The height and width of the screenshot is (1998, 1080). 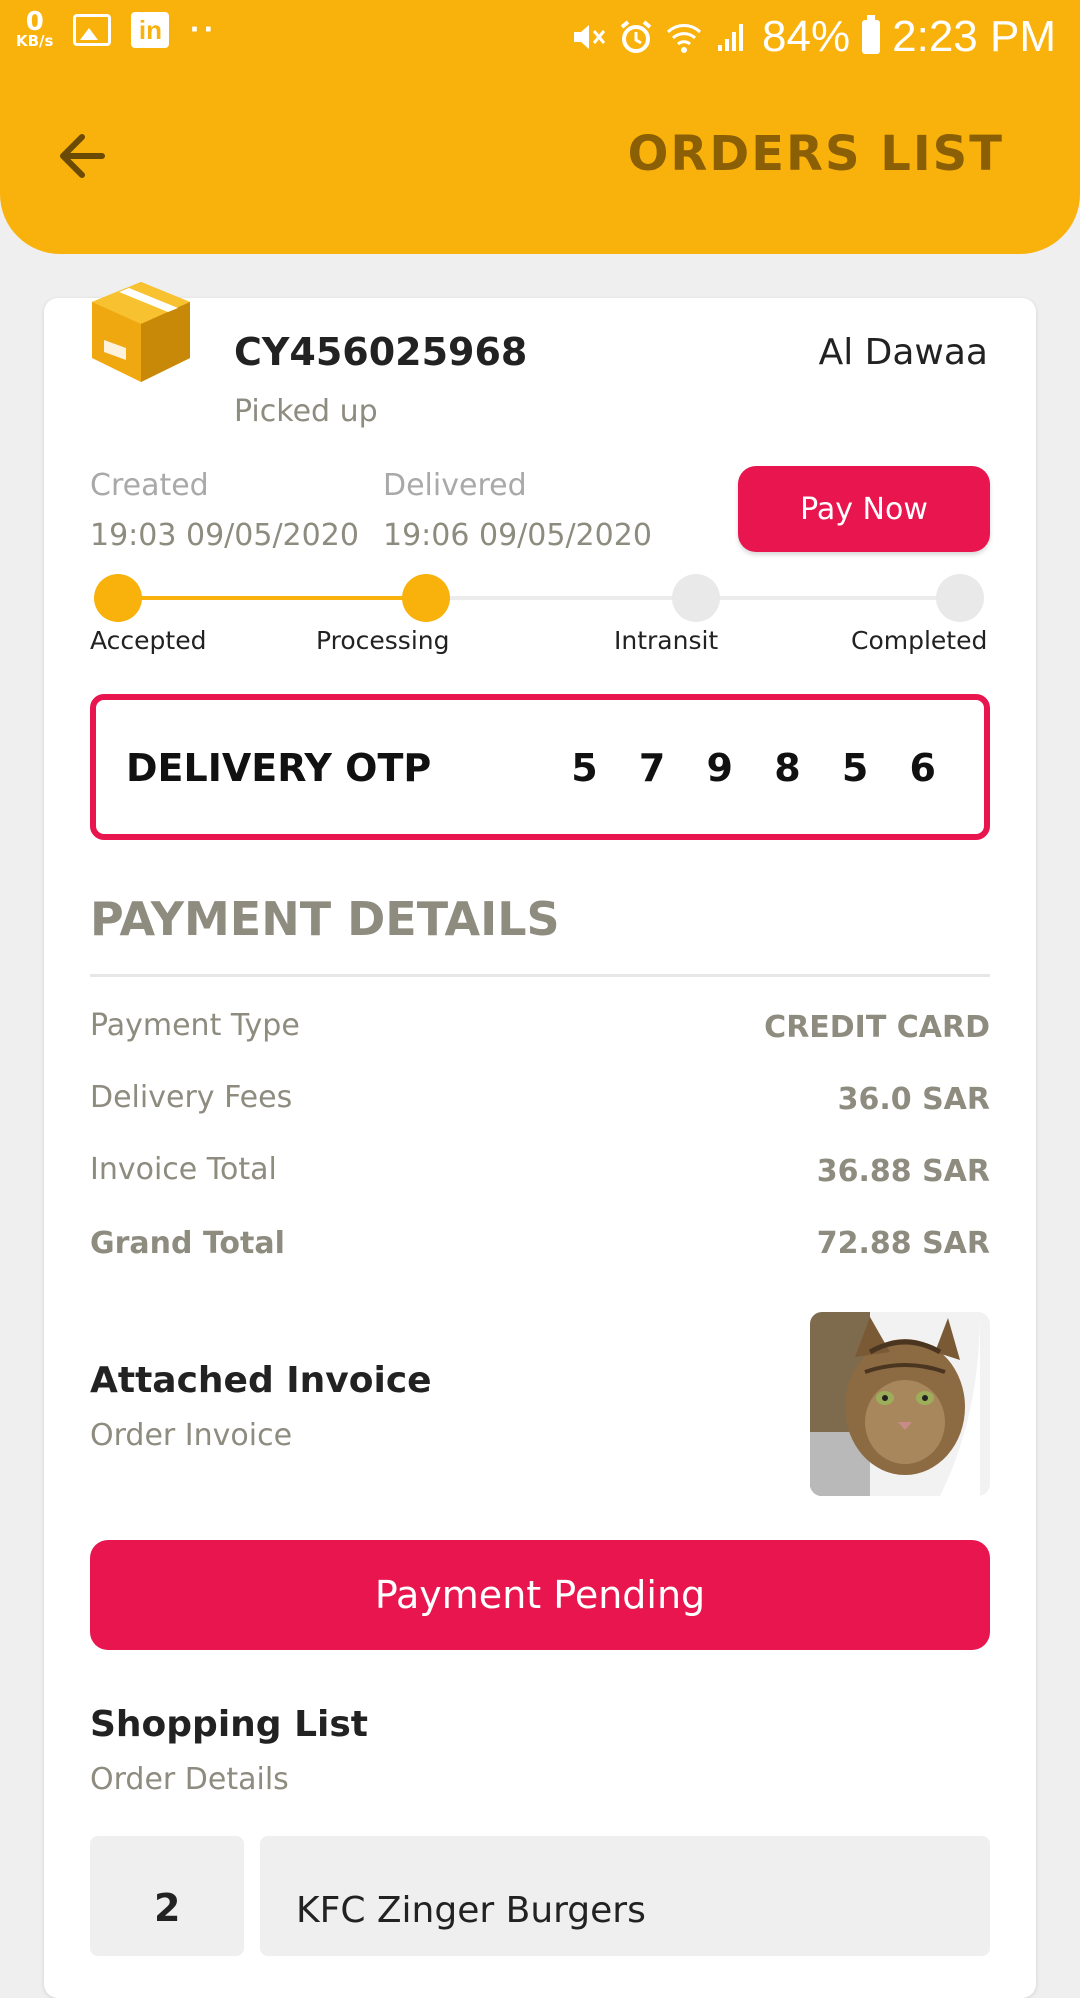 I want to click on linkedin-icon: in, so click(x=150, y=29).